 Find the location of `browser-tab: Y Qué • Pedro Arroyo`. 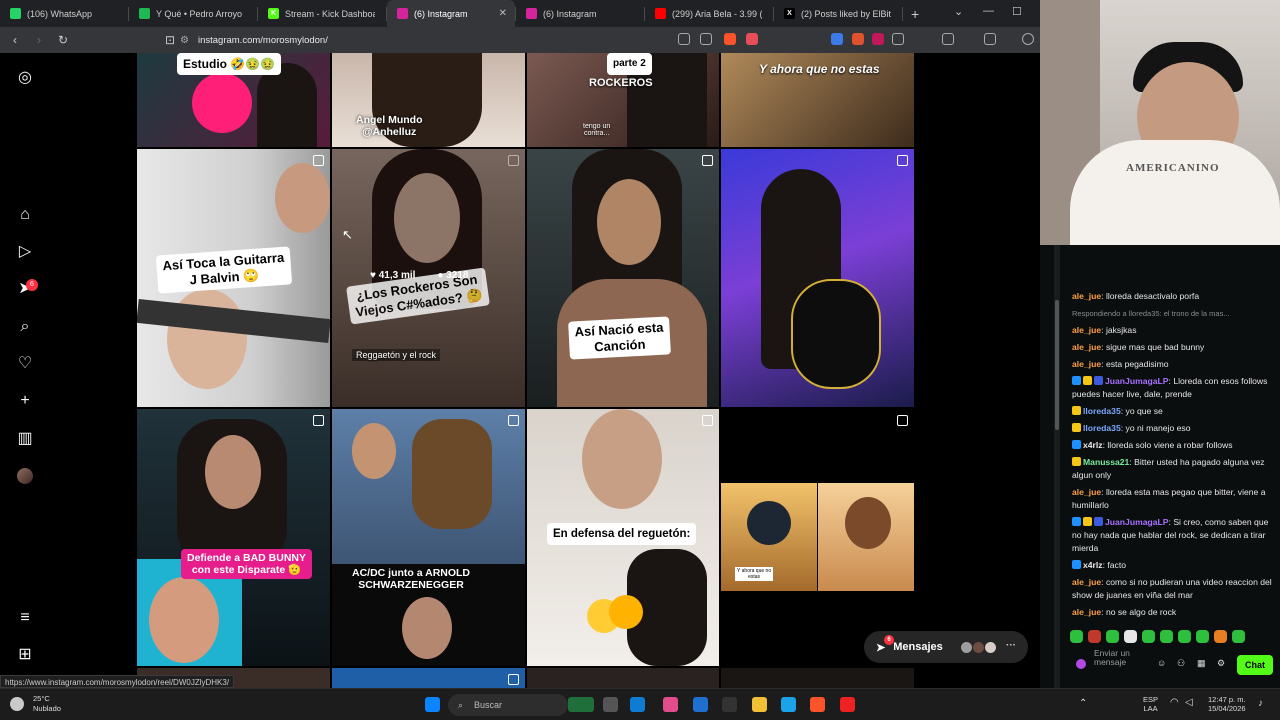

browser-tab: Y Qué • Pedro Arroyo is located at coordinates (193, 13).